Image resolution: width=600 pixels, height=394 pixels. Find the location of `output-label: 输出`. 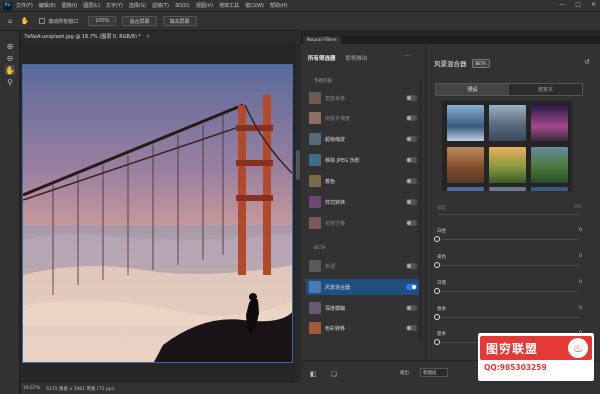

output-label: 输出 is located at coordinates (404, 373).